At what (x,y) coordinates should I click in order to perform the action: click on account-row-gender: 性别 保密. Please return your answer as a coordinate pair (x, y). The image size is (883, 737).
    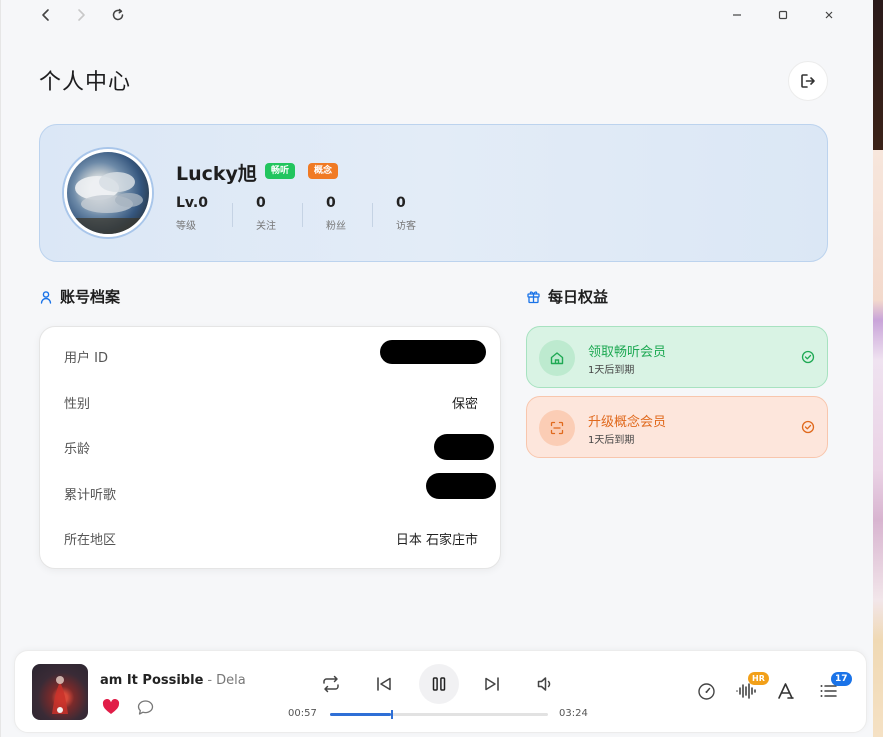
    Looking at the image, I should click on (271, 402).